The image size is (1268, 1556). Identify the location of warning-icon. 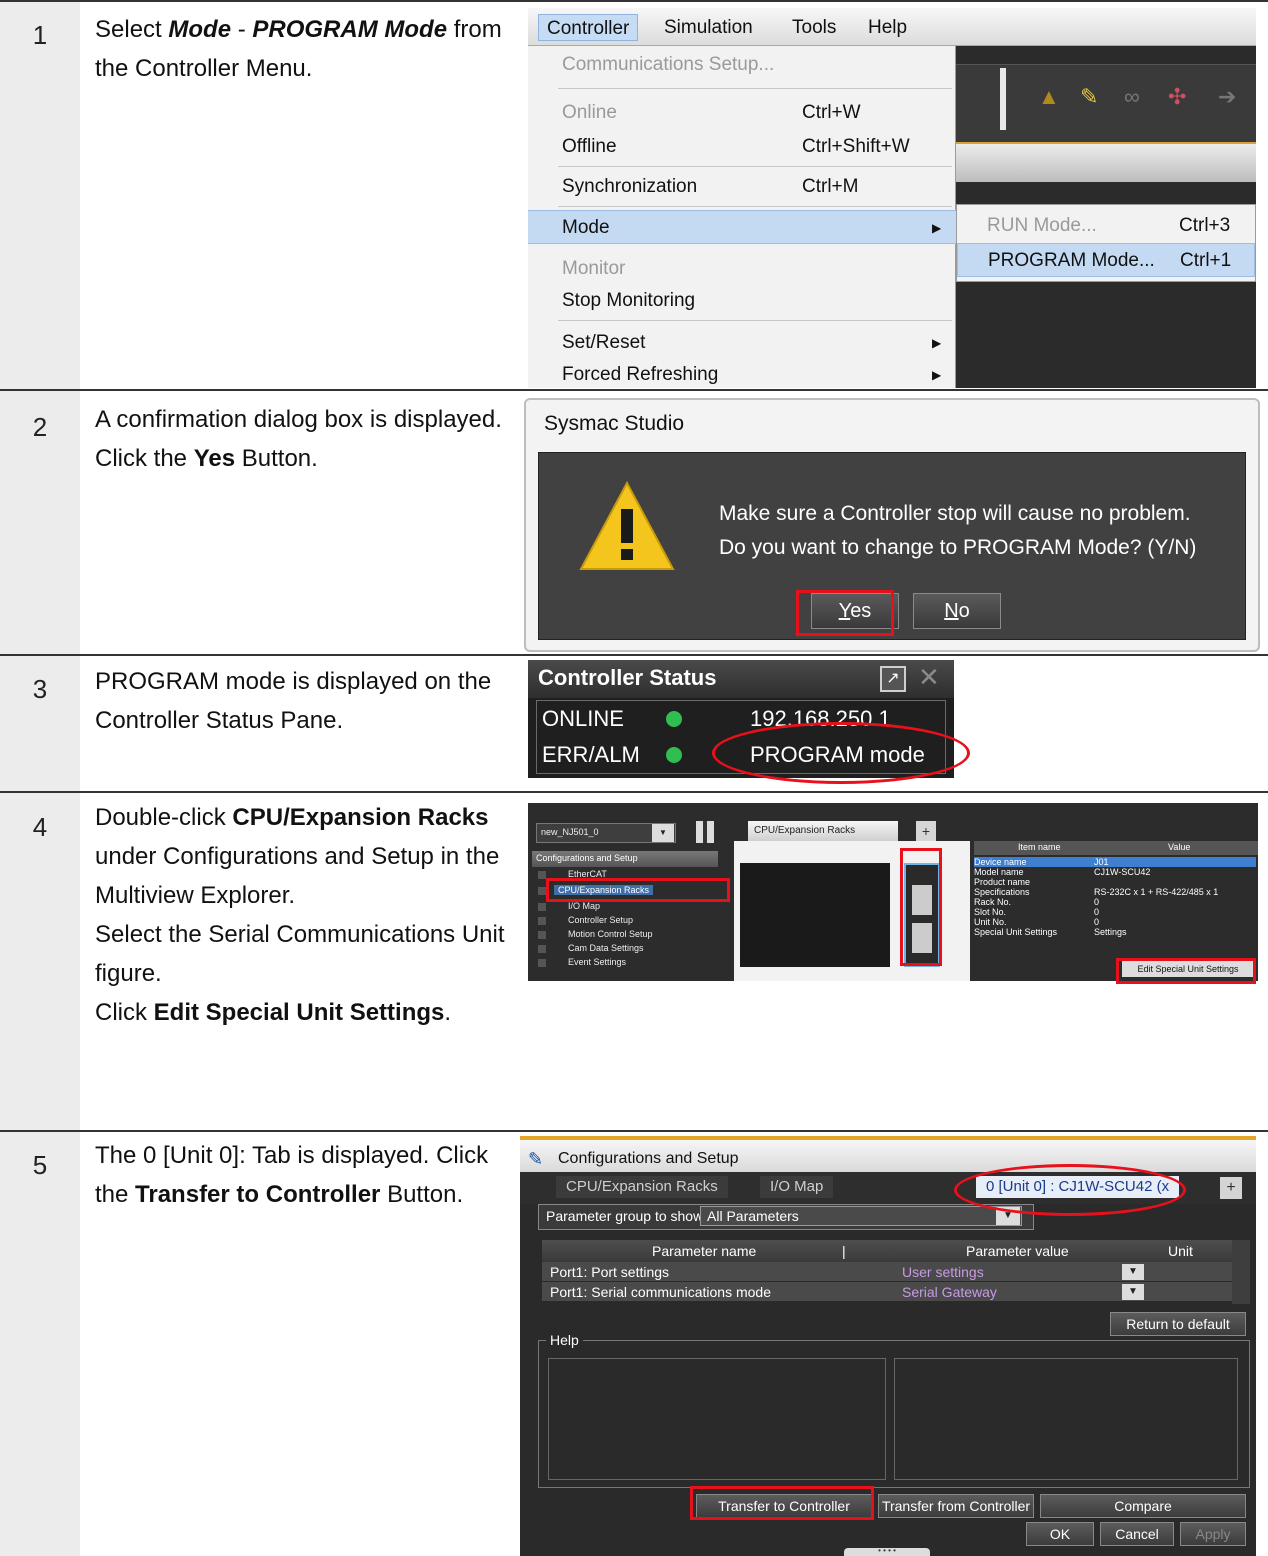
(627, 525).